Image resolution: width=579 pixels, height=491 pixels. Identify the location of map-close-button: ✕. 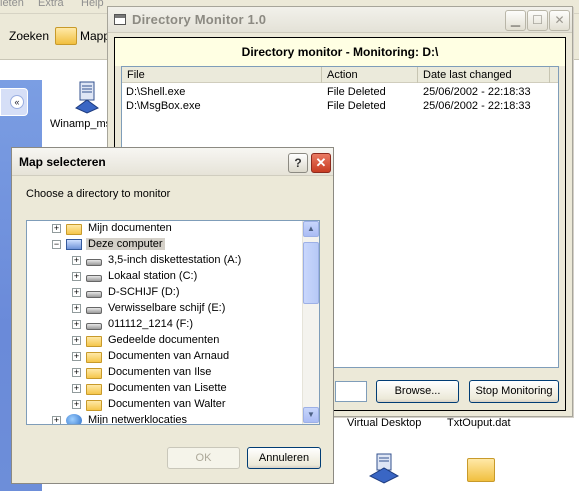
(321, 163).